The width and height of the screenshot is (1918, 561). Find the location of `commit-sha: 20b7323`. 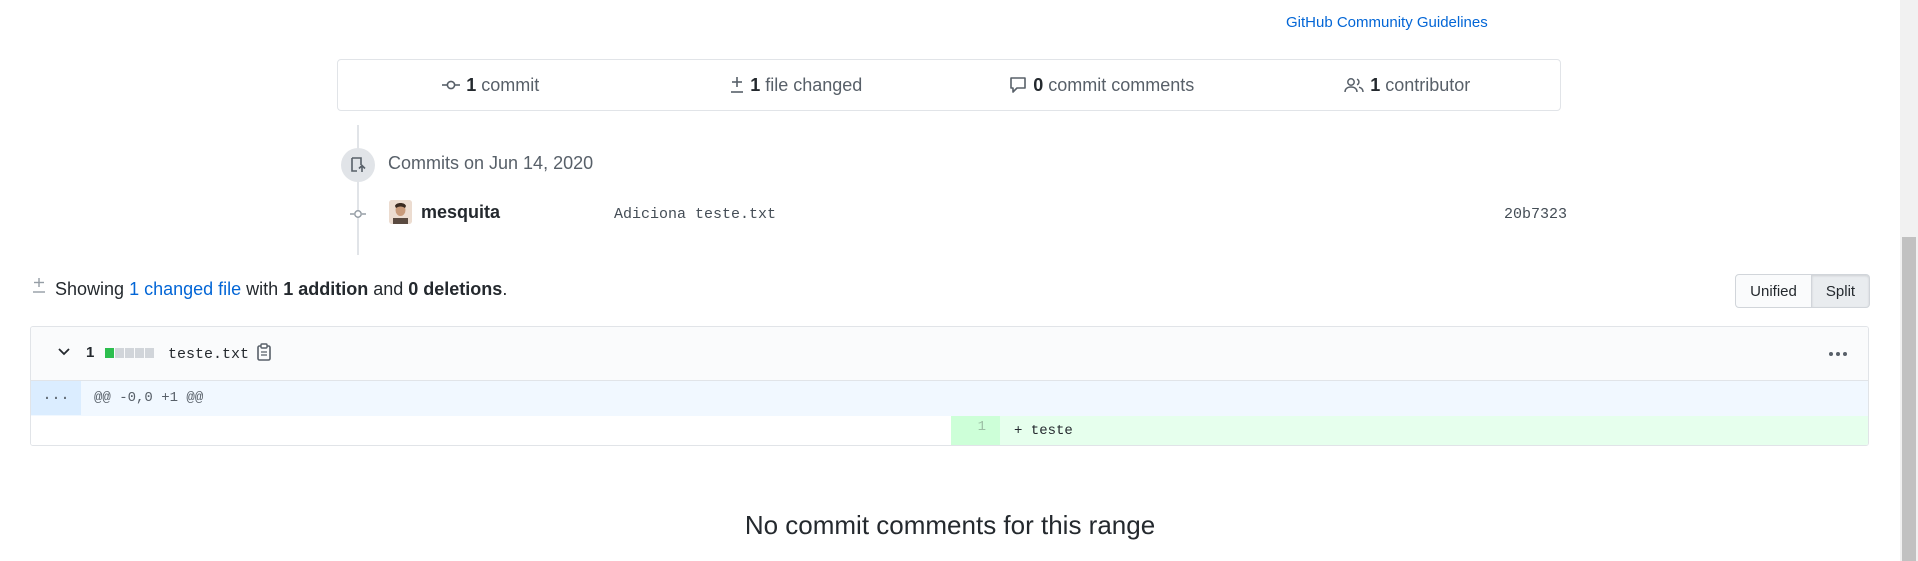

commit-sha: 20b7323 is located at coordinates (1535, 214).